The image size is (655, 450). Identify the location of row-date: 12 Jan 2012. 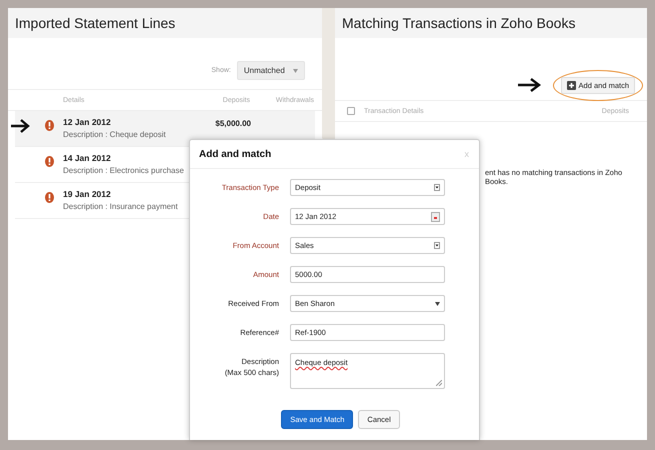
(87, 122).